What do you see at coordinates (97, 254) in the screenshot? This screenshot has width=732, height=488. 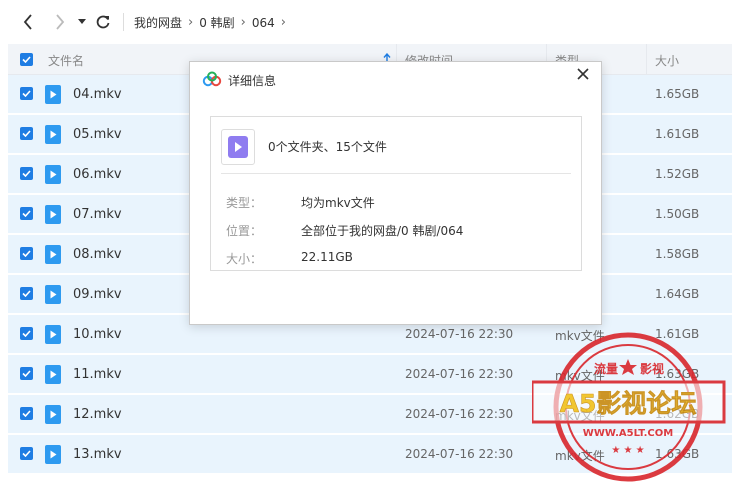 I see `file-name: 08.mkv` at bounding box center [97, 254].